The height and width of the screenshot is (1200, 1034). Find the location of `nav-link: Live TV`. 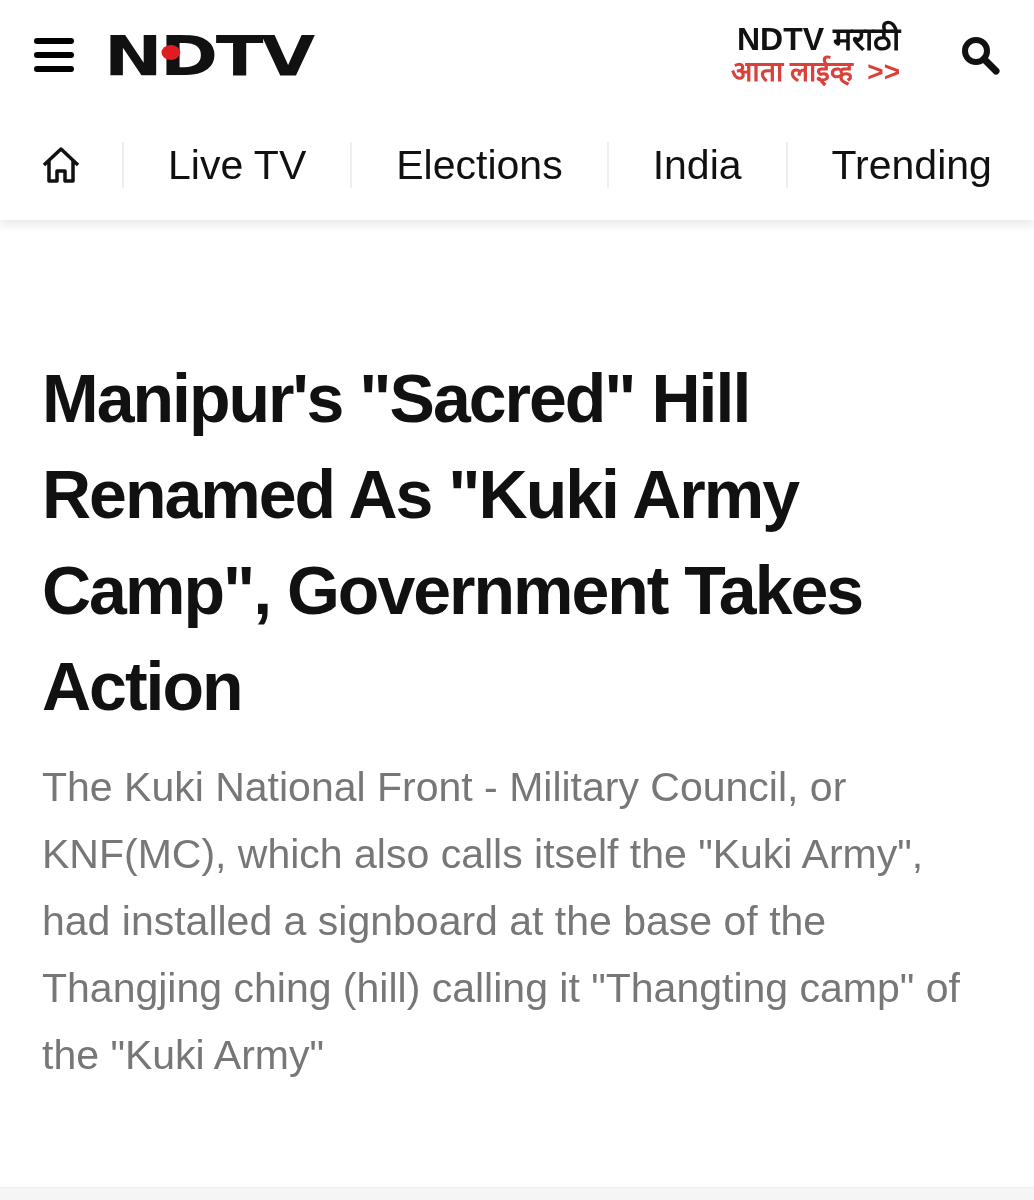

nav-link: Live TV is located at coordinates (236, 165).